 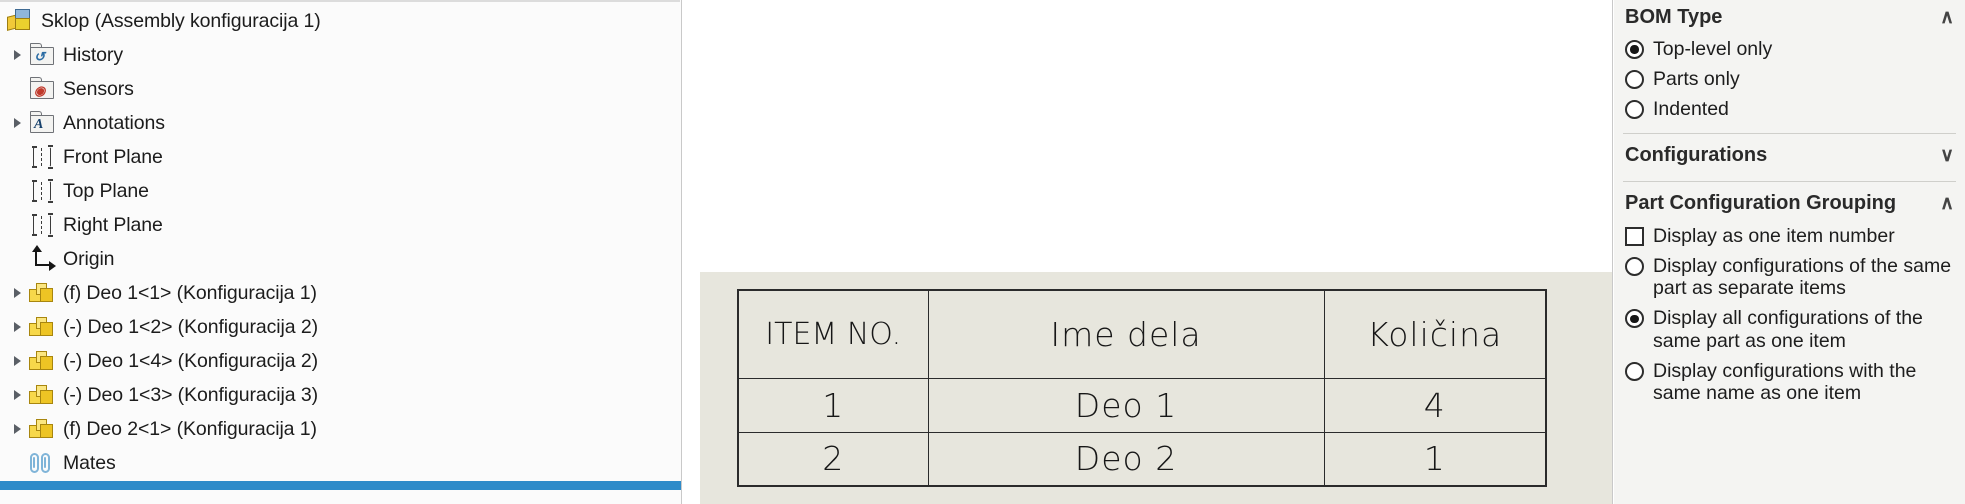 I want to click on option-label: Parts only, so click(x=1696, y=79).